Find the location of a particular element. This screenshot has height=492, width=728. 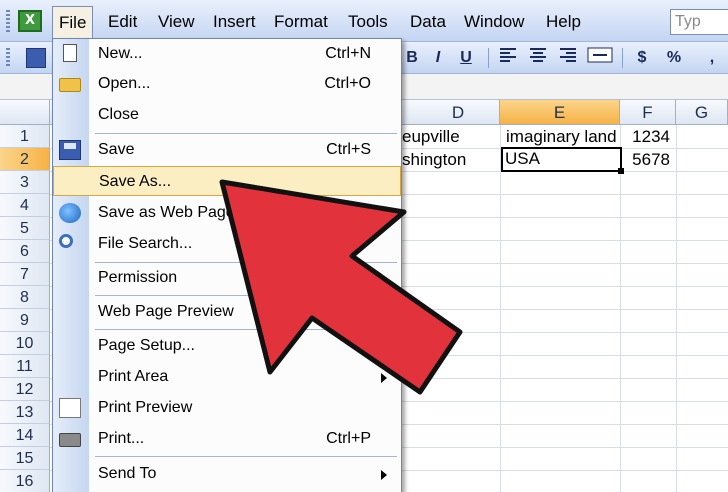

column-label-d: D is located at coordinates (458, 112).